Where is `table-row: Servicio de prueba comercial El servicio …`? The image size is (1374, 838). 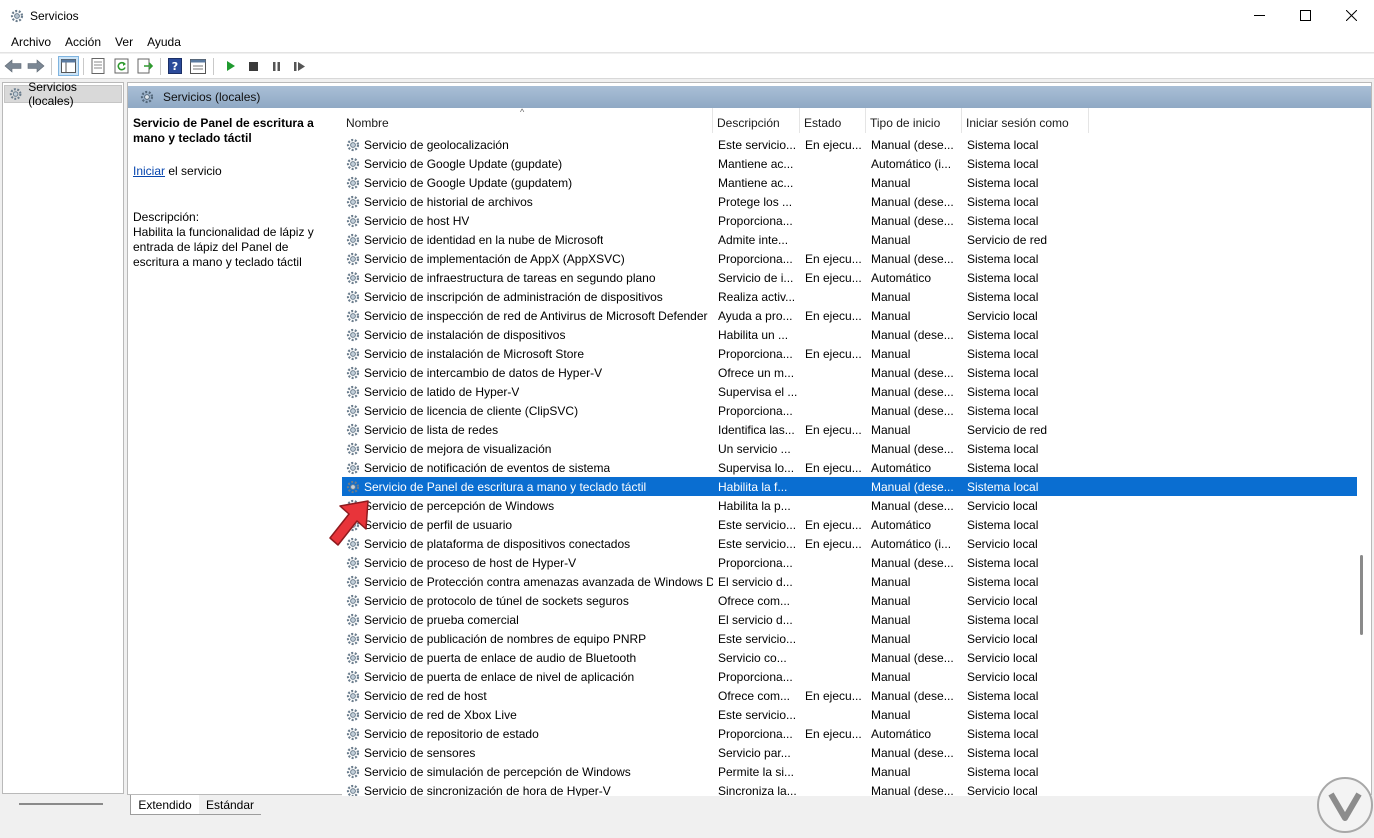 table-row: Servicio de prueba comercial El servicio … is located at coordinates (849, 619).